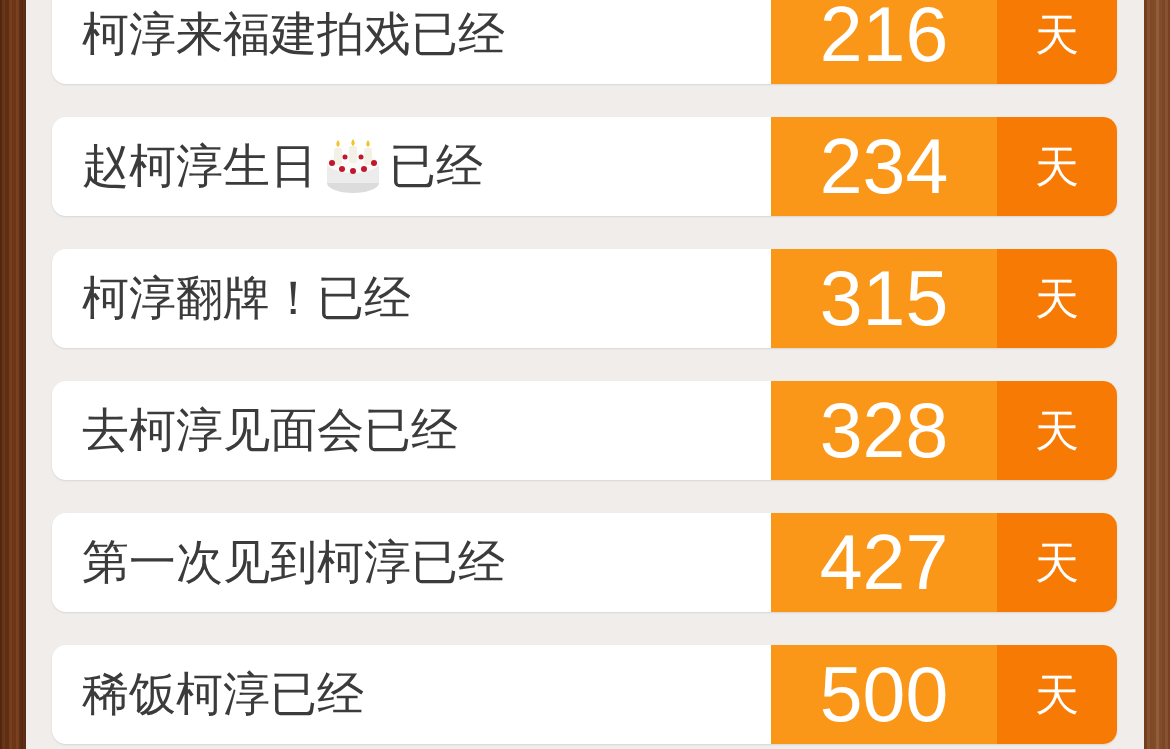 The width and height of the screenshot is (1170, 749). Describe the element at coordinates (584, 430) in the screenshot. I see `event-card: 去柯淳见面会已经 328 天` at that location.